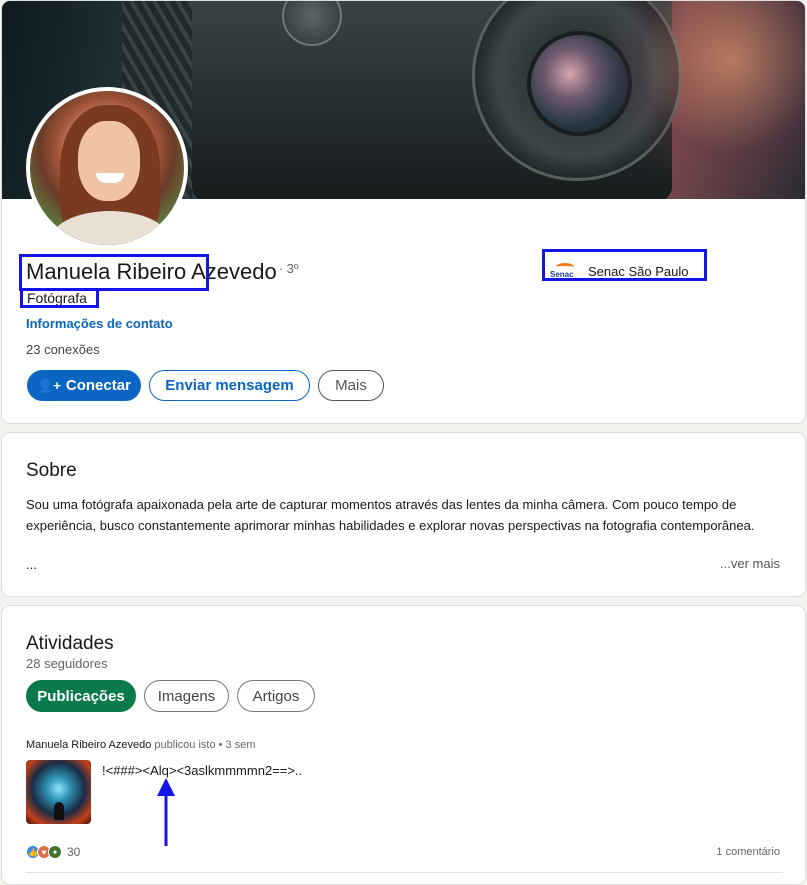  What do you see at coordinates (107, 168) in the screenshot?
I see `profile-avatar` at bounding box center [107, 168].